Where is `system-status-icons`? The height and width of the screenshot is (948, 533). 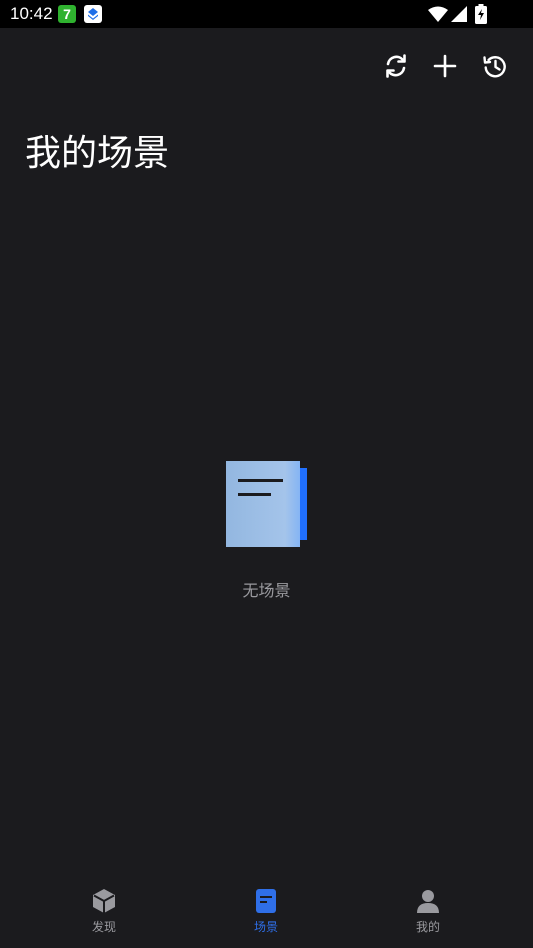 system-status-icons is located at coordinates (473, 14).